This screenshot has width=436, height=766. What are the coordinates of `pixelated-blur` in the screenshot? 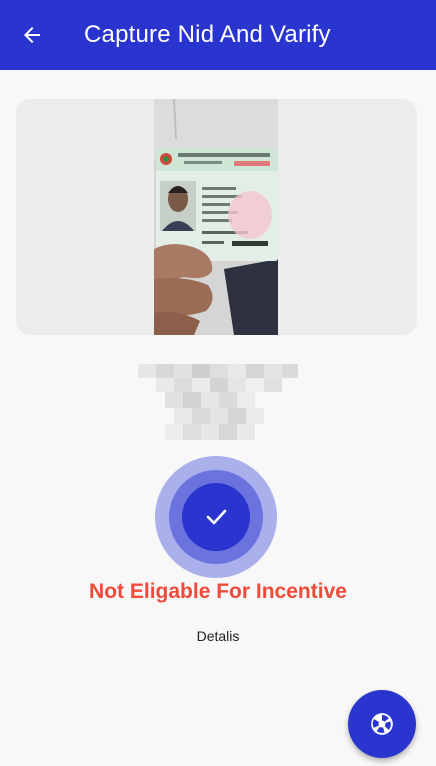 It's located at (218, 402).